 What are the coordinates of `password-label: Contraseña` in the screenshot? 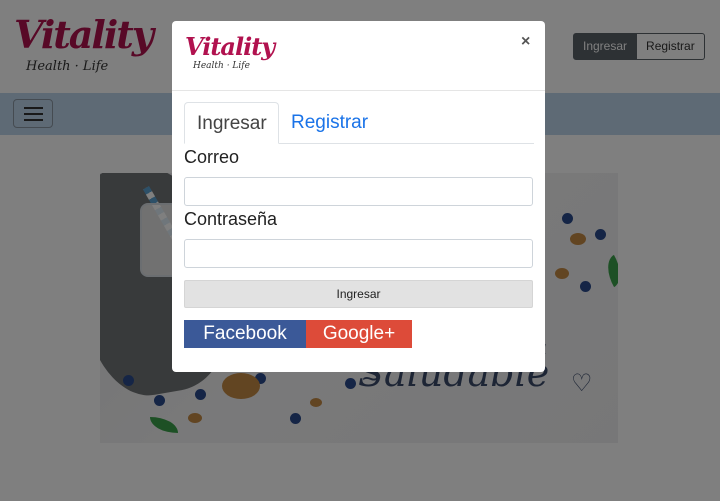 It's located at (231, 219).